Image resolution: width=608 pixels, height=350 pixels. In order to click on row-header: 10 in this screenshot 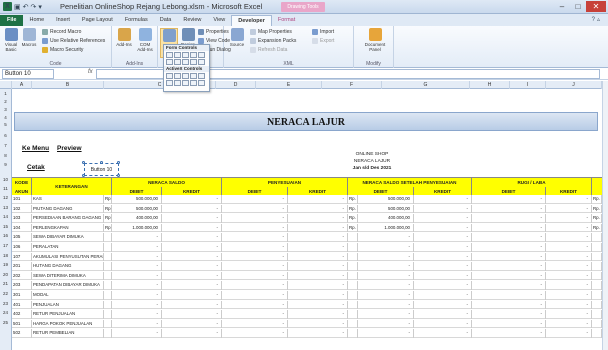, I will do `click(5, 179)`.